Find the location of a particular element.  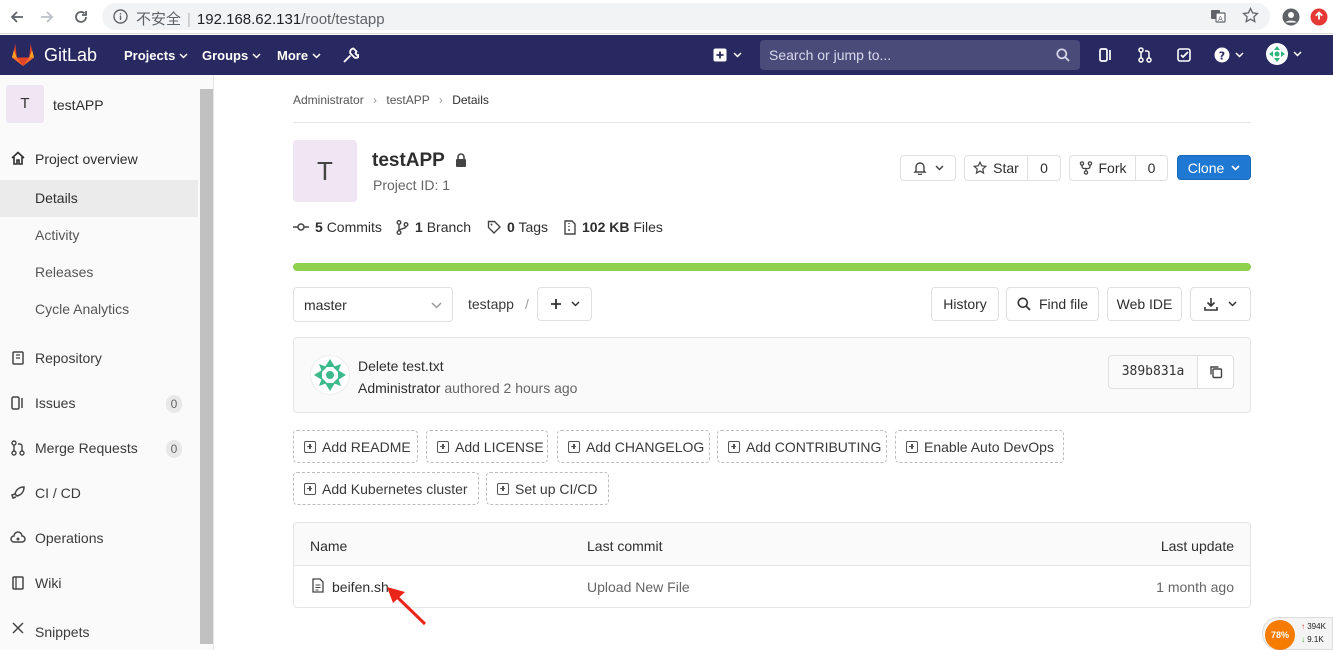

stat-commits: 5 Commits is located at coordinates (337, 227).